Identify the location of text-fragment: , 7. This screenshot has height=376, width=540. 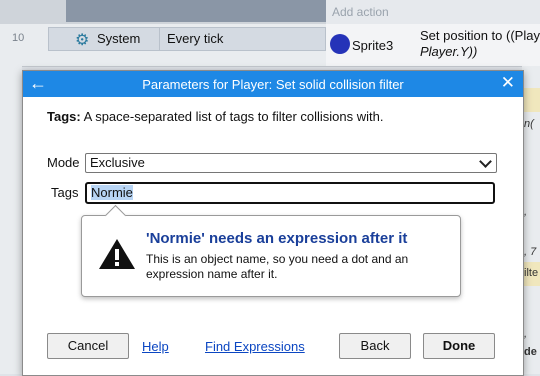
(530, 252).